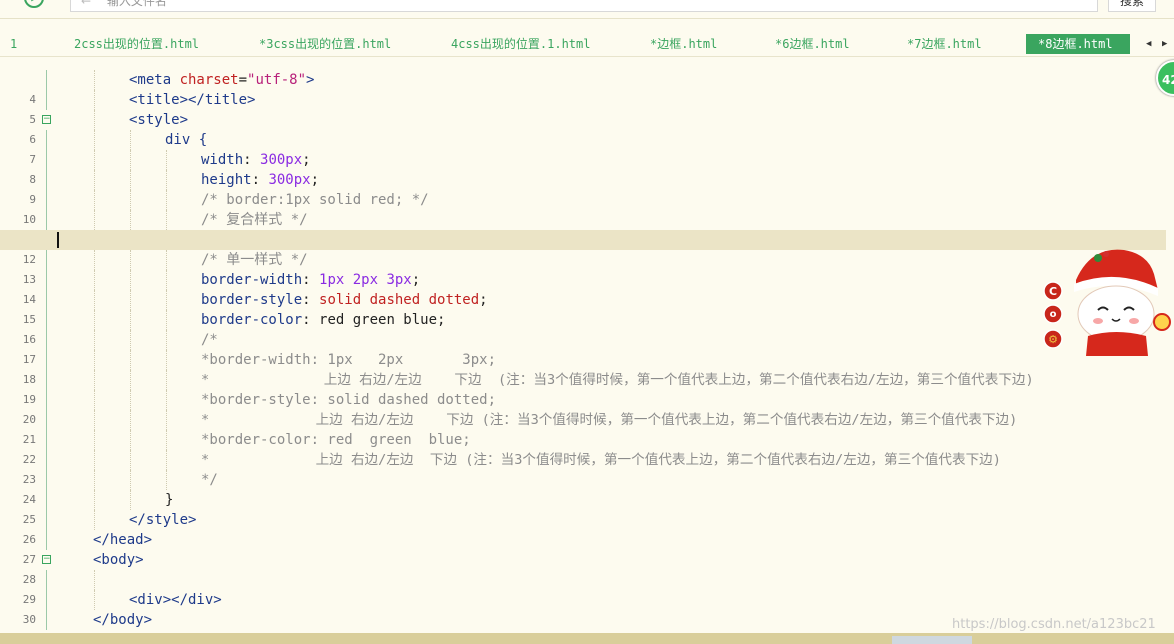  Describe the element at coordinates (583, 268) in the screenshot. I see `code-line: 13 /* 单一样式 */` at that location.